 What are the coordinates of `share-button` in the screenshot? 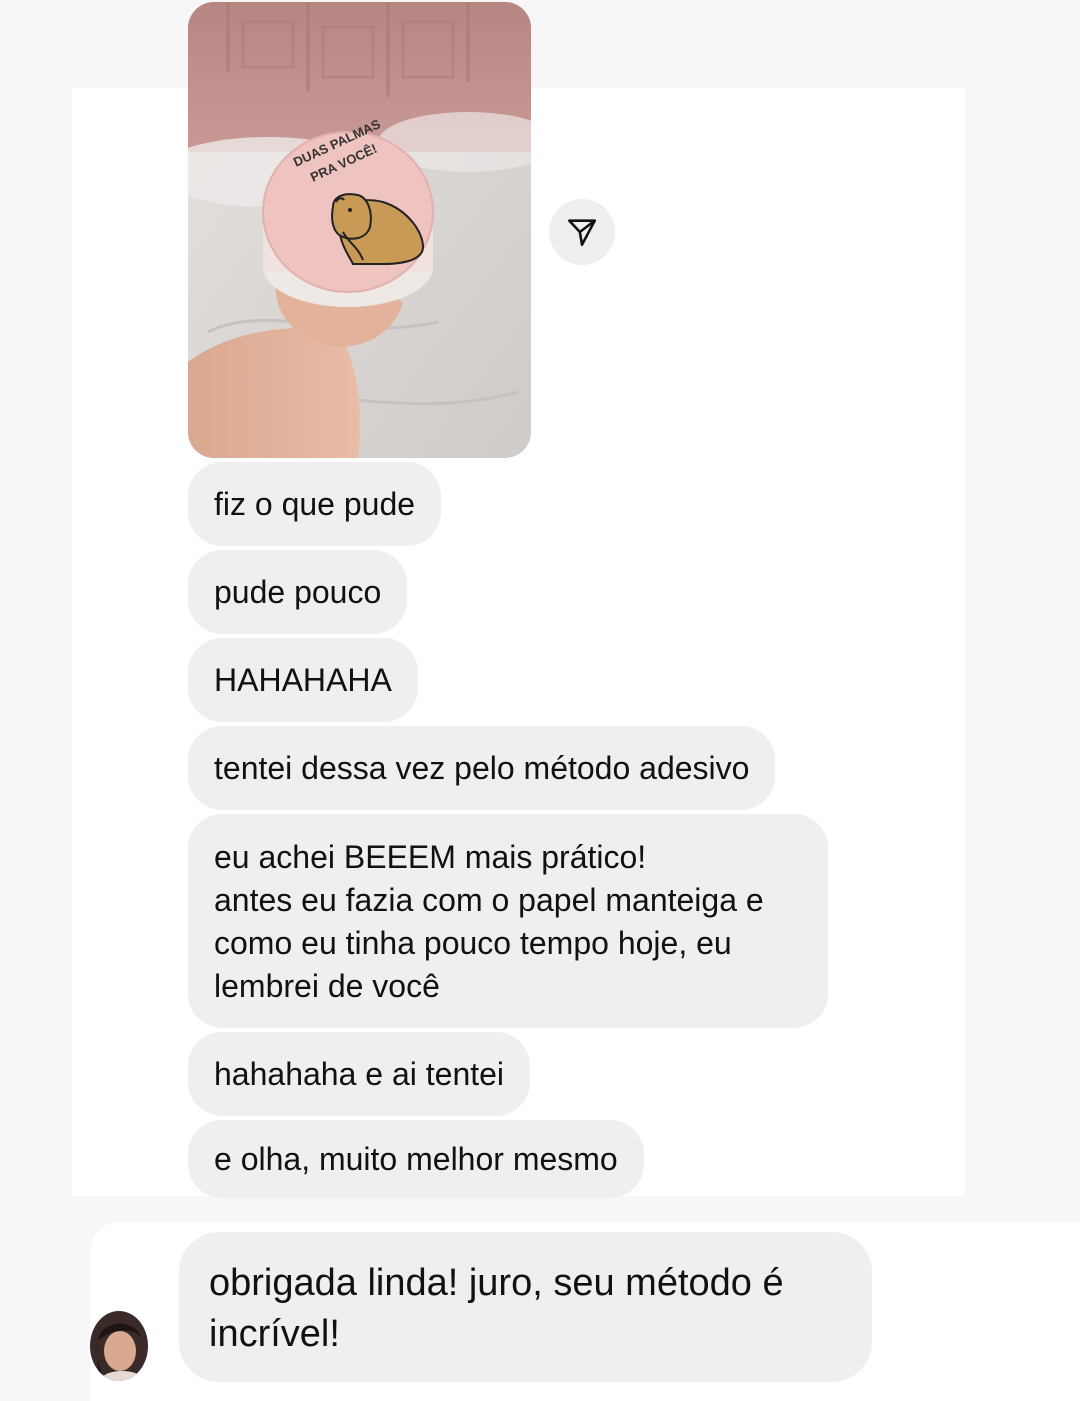 It's located at (582, 232).